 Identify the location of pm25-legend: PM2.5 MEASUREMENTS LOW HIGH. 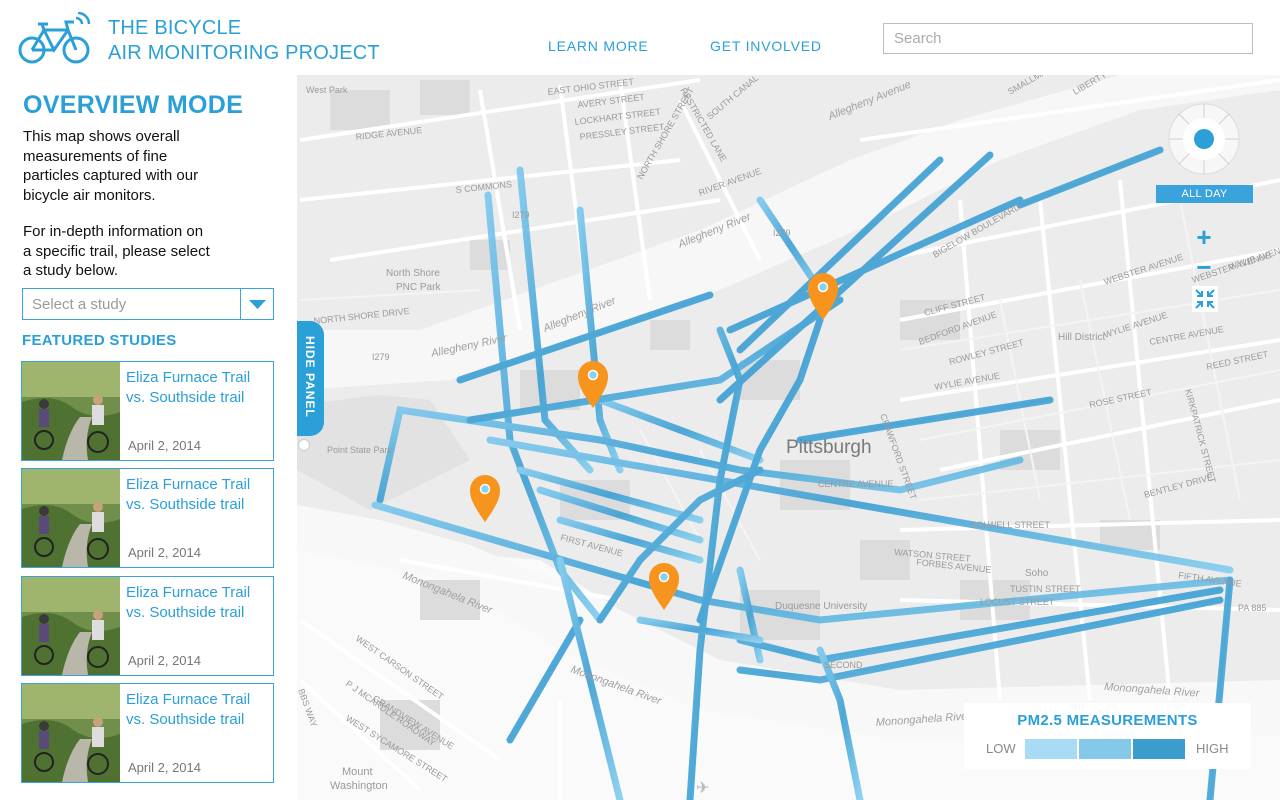
(1107, 736).